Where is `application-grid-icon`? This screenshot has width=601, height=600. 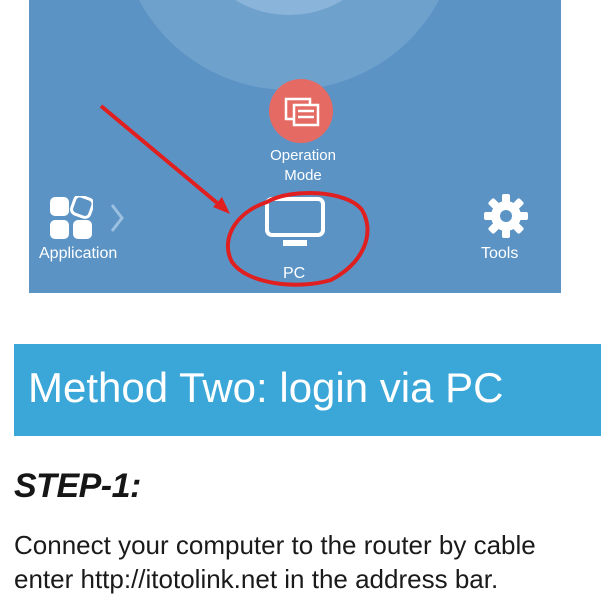
application-grid-icon is located at coordinates (72, 217).